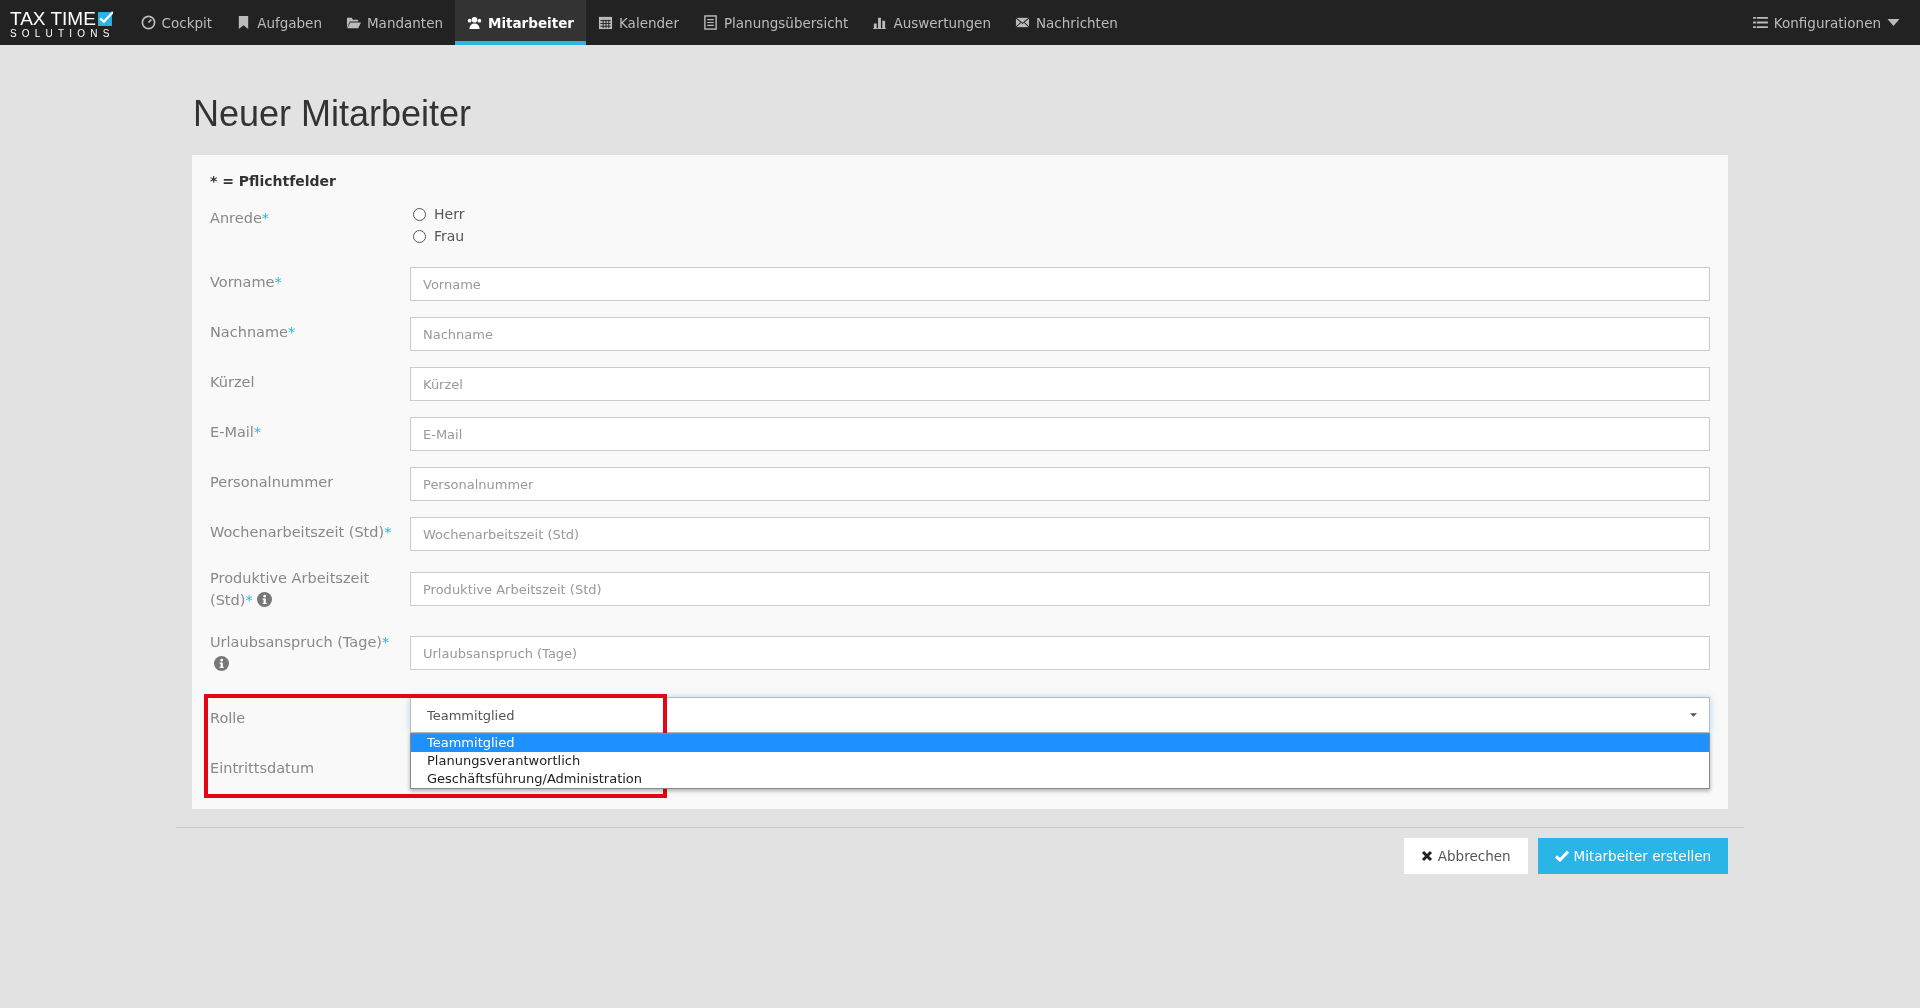 The width and height of the screenshot is (1920, 1008). Describe the element at coordinates (240, 218) in the screenshot. I see `field-label: Anrede*` at that location.